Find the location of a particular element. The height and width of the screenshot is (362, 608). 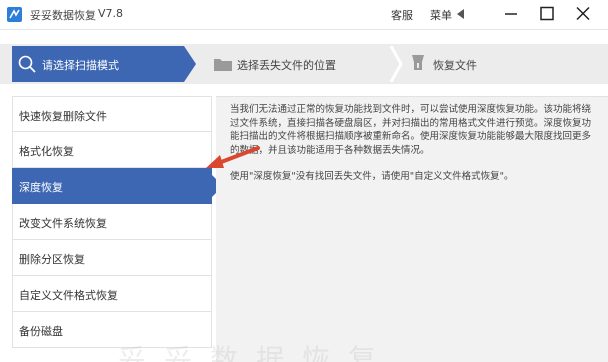

app-version: V7.8 is located at coordinates (111, 13).